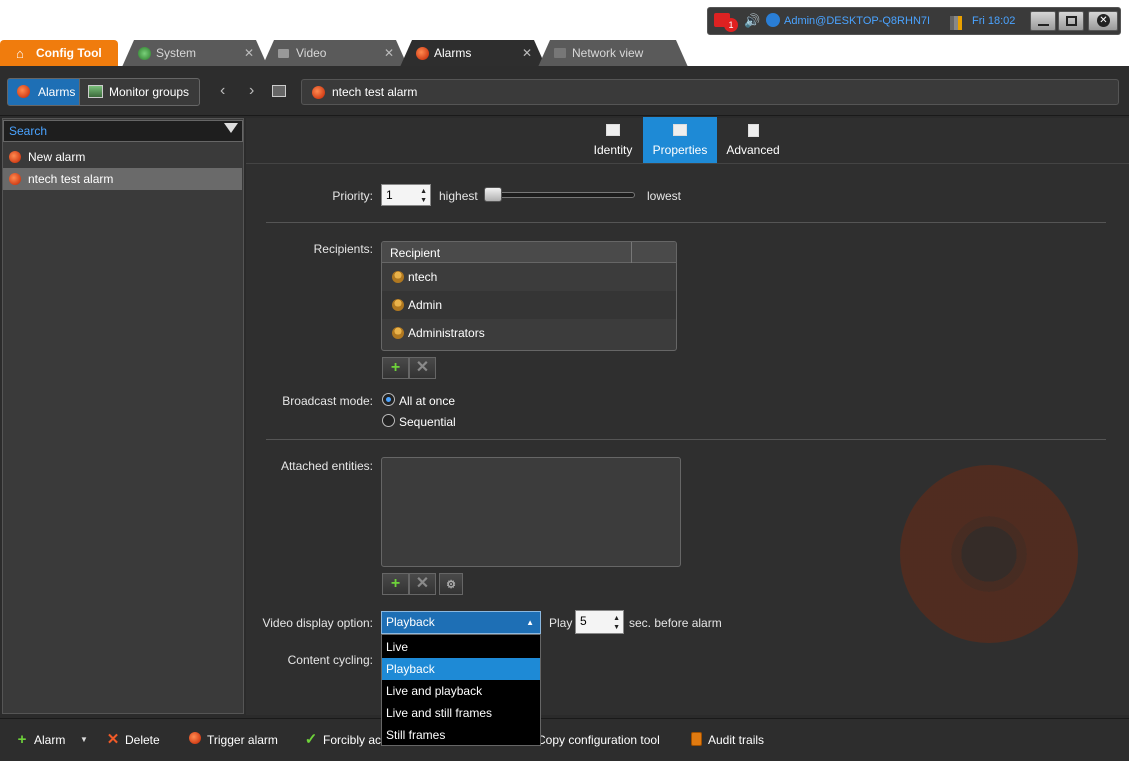 The height and width of the screenshot is (761, 1129). Describe the element at coordinates (753, 140) in the screenshot. I see `tab-advanced: Advanced` at that location.